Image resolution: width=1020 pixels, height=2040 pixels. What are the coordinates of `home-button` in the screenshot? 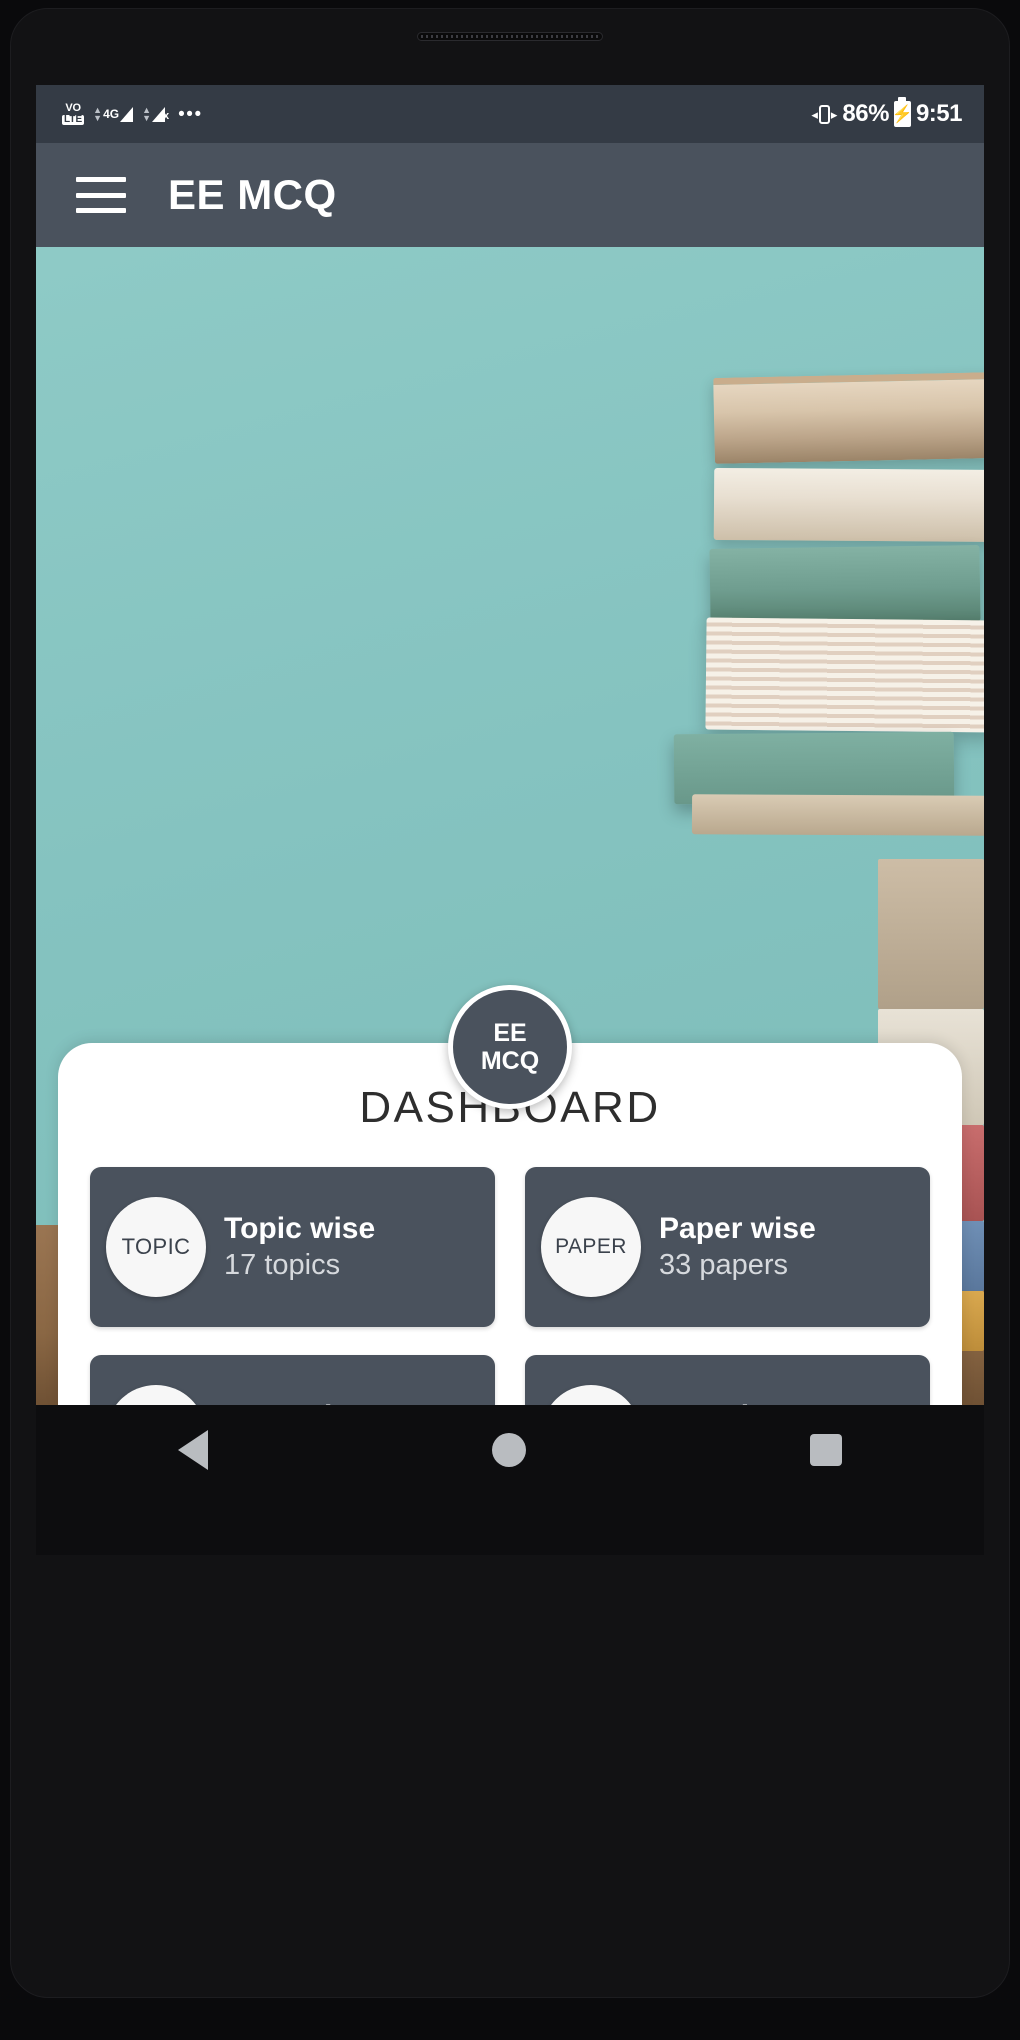 It's located at (509, 1450).